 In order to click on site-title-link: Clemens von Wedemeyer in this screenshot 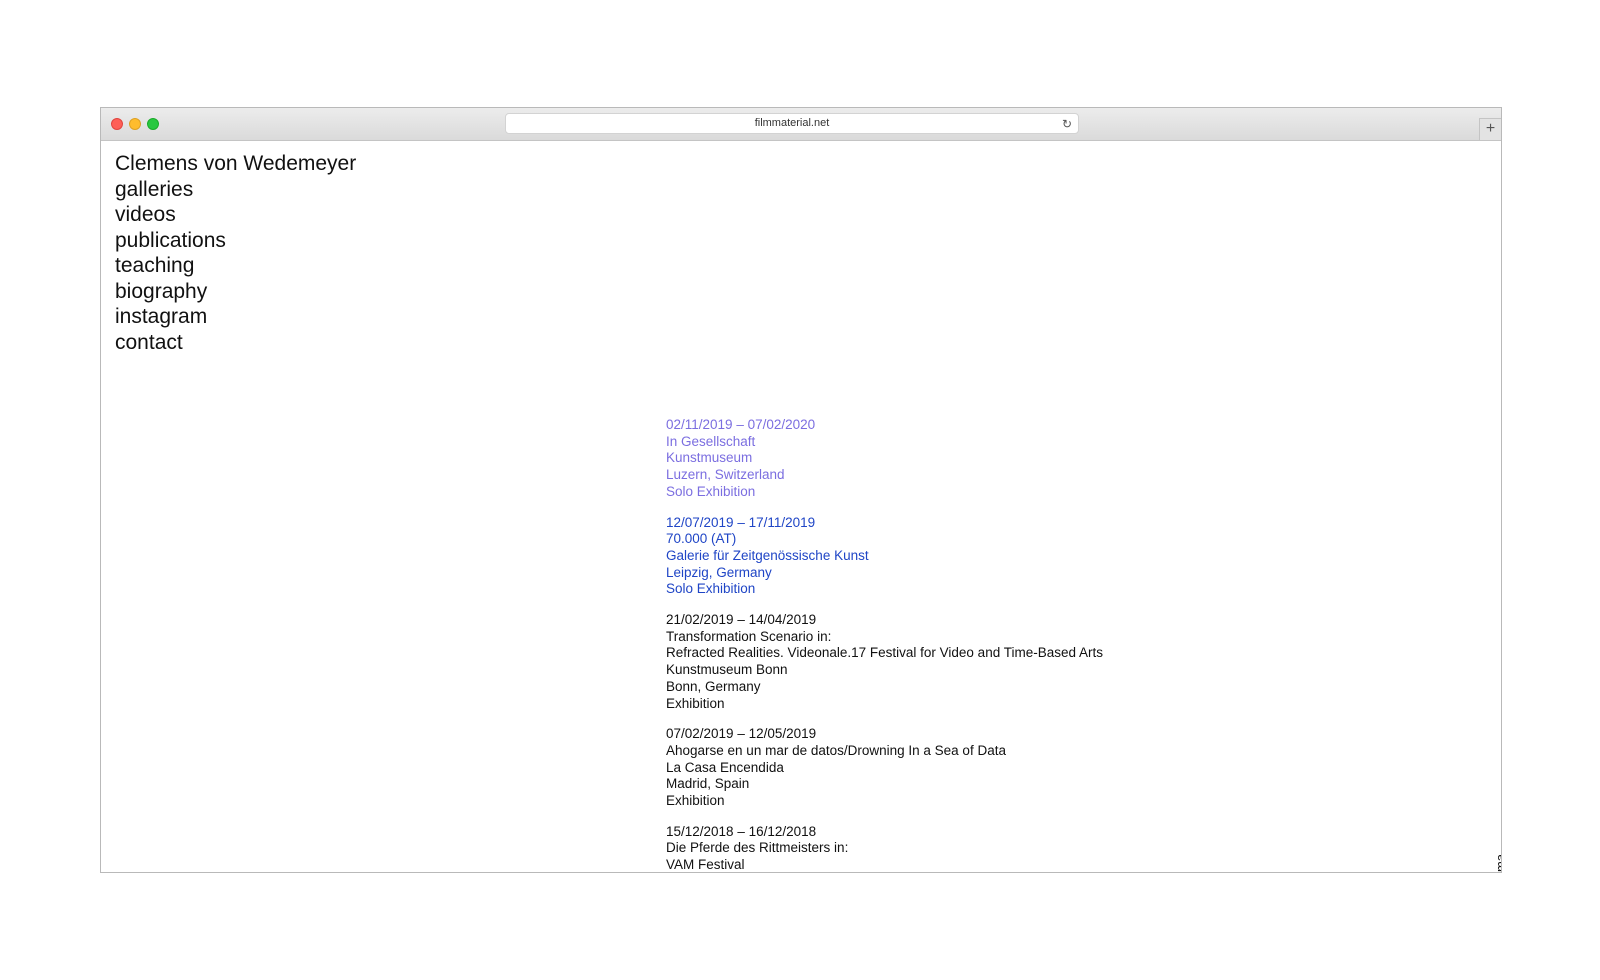, I will do `click(235, 164)`.